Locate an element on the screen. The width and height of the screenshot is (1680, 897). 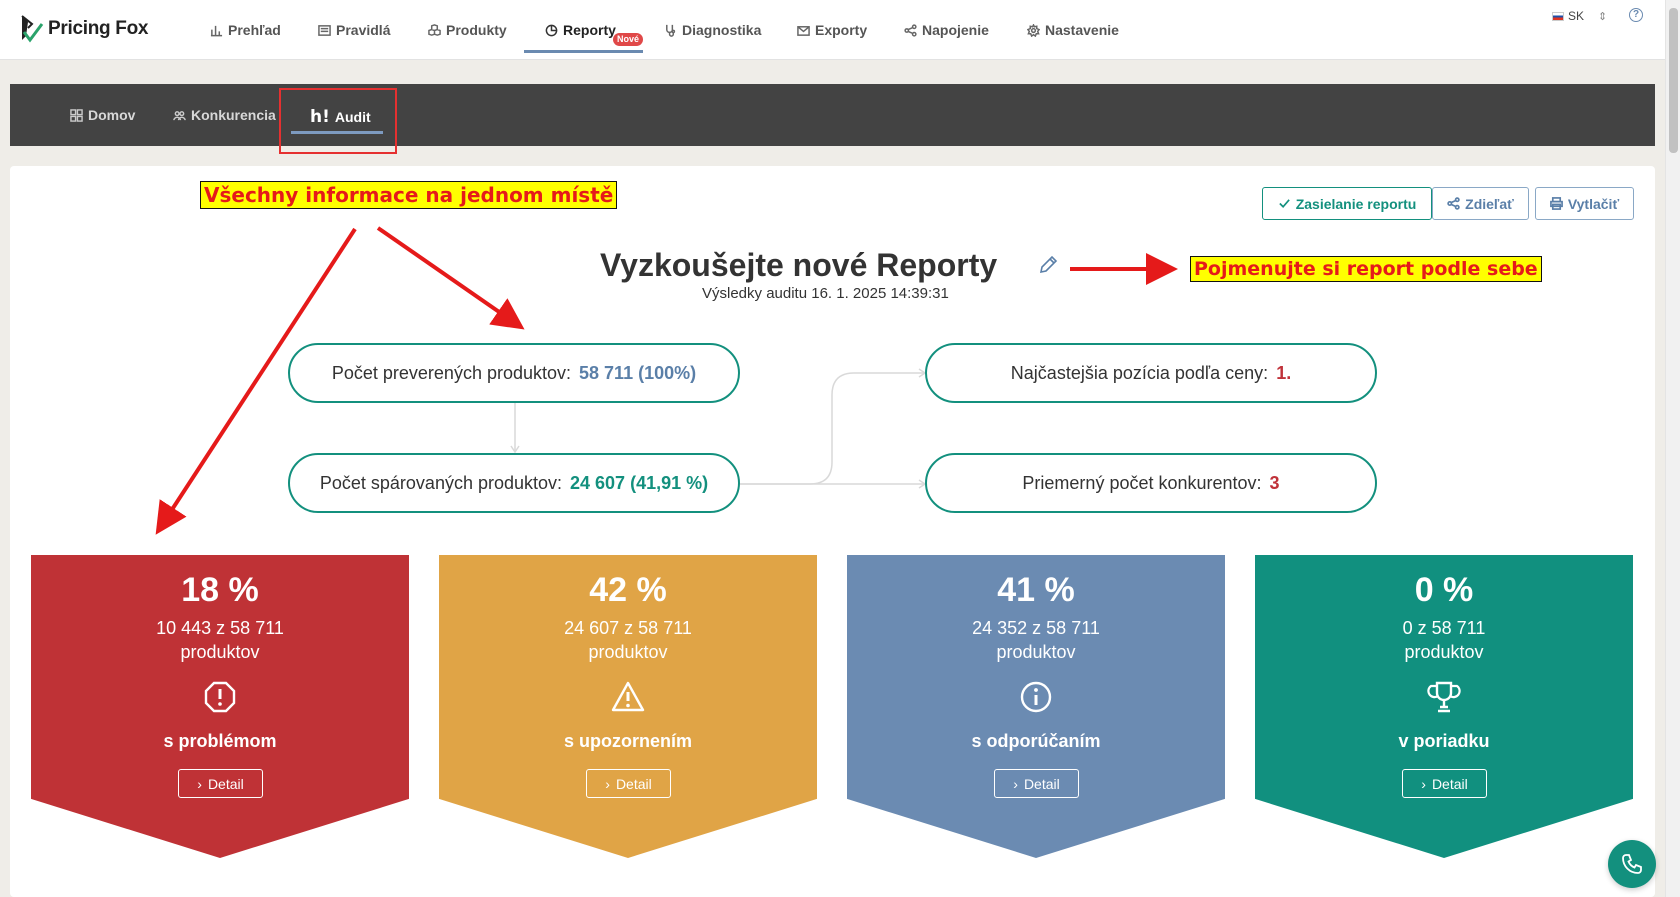
annotation-all-in-one: Všechny informace na jednom místě is located at coordinates (409, 195).